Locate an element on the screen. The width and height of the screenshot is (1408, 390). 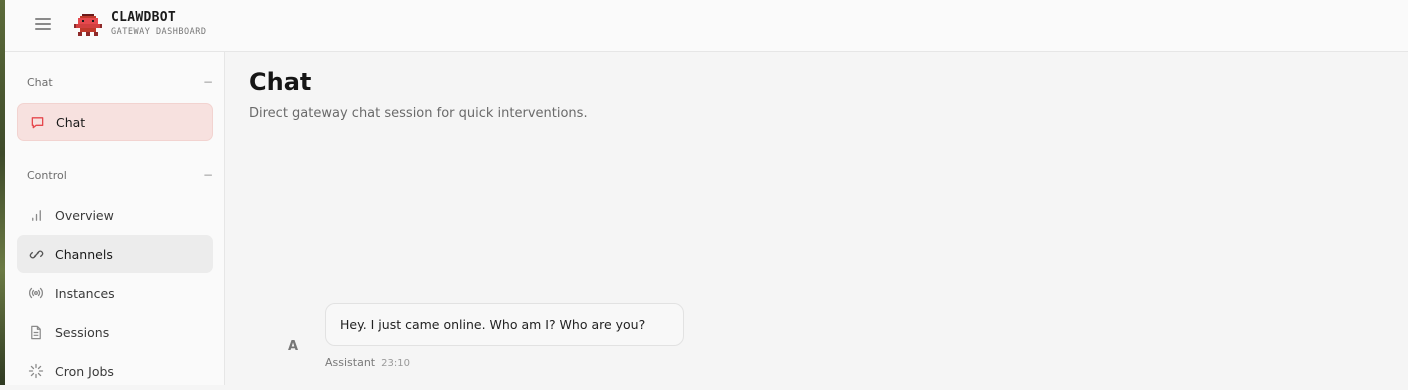
message-meta: Assistant 23:10 is located at coordinates (367, 362).